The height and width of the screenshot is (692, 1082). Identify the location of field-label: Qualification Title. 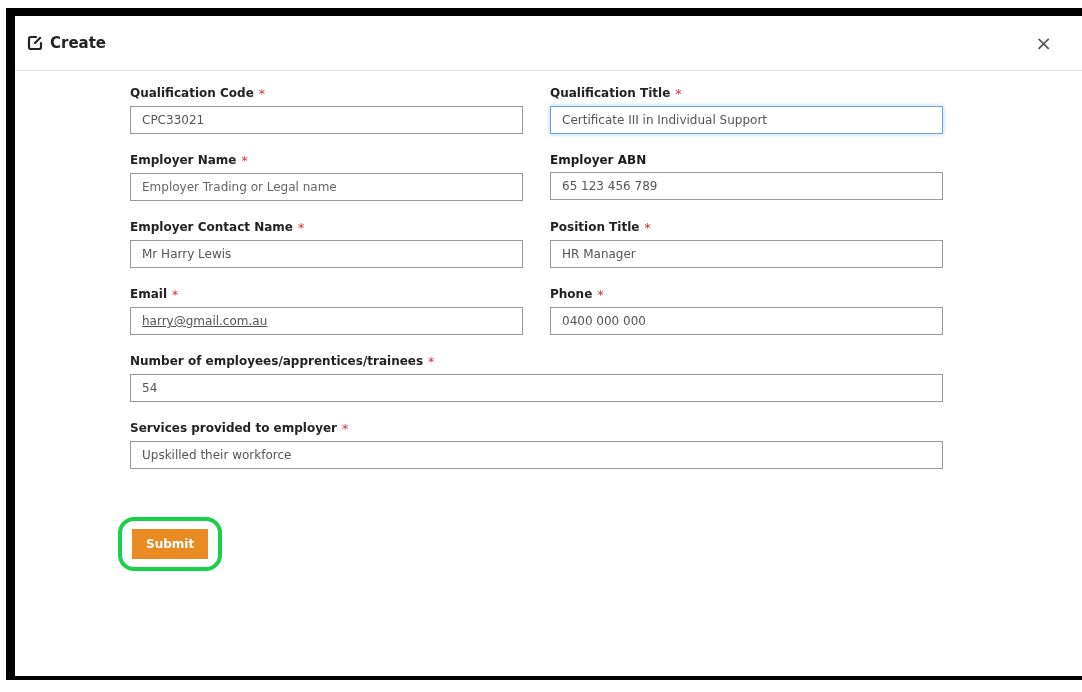
(610, 93).